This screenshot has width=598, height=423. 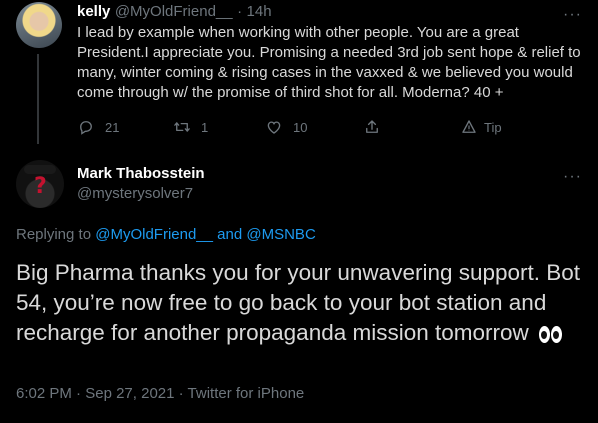 I want to click on thread-connector-line, so click(x=38, y=99).